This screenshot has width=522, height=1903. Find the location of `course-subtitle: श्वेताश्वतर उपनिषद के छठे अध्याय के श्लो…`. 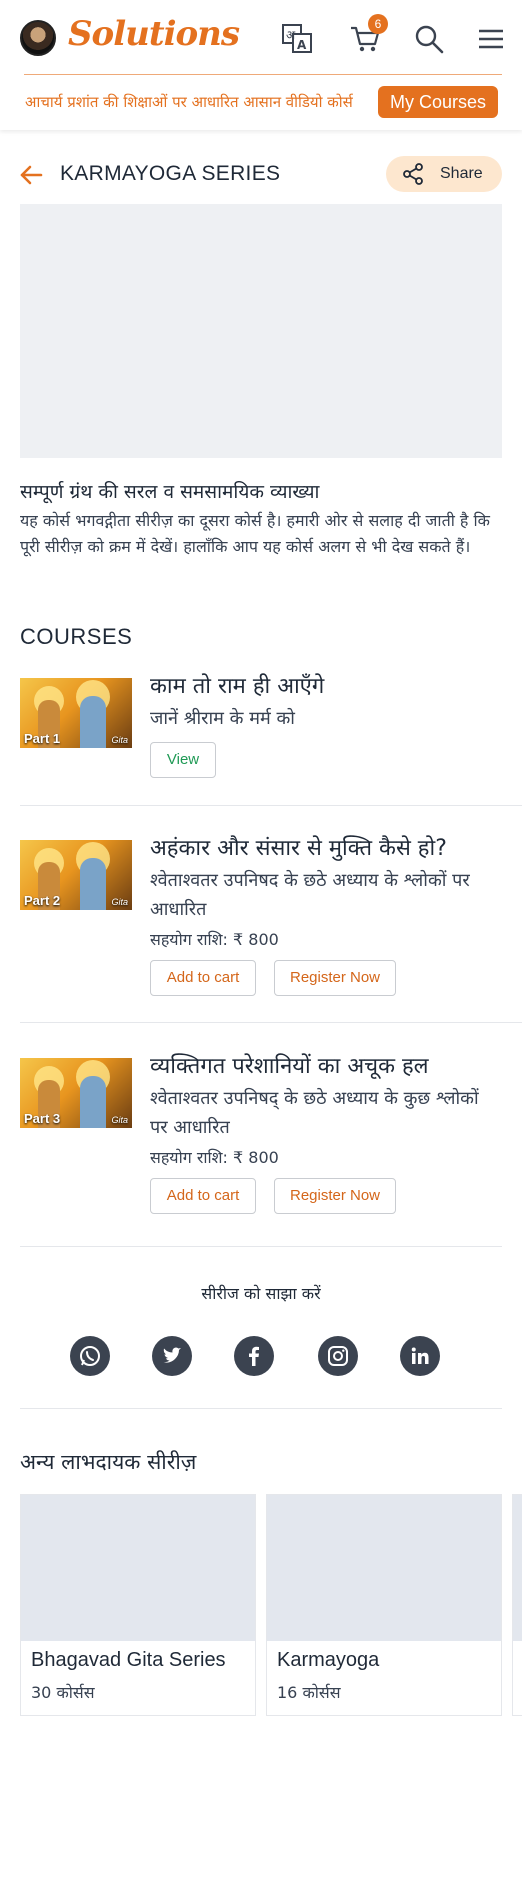

course-subtitle: श्वेताश्वतर उपनिषद के छठे अध्याय के श्लो… is located at coordinates (310, 895).